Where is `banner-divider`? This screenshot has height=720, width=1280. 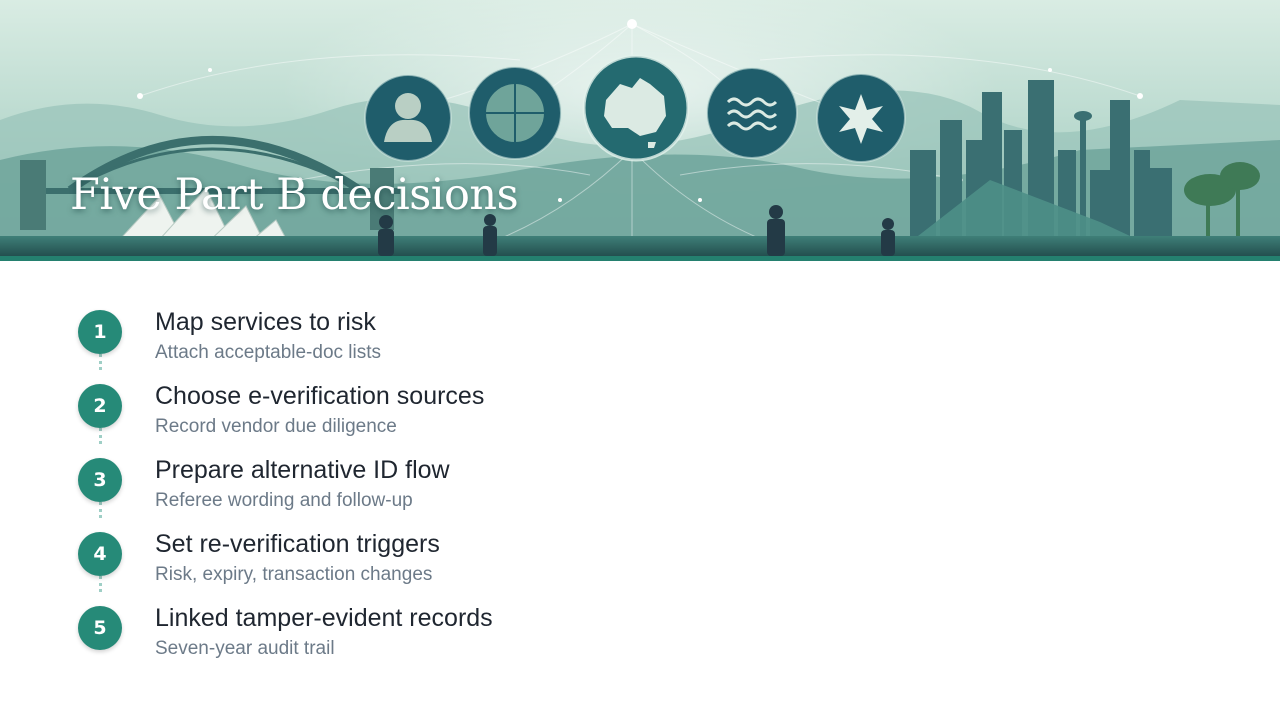 banner-divider is located at coordinates (640, 258).